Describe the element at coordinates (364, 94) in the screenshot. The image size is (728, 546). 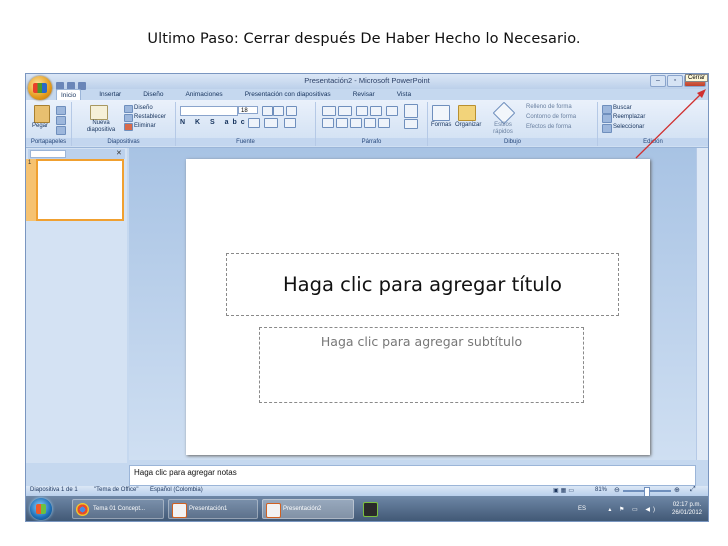
I see `tab-revisar: Revisar` at that location.